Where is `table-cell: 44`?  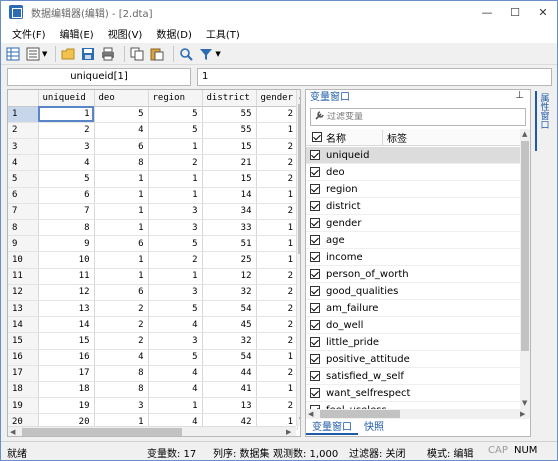
table-cell: 44 is located at coordinates (229, 373).